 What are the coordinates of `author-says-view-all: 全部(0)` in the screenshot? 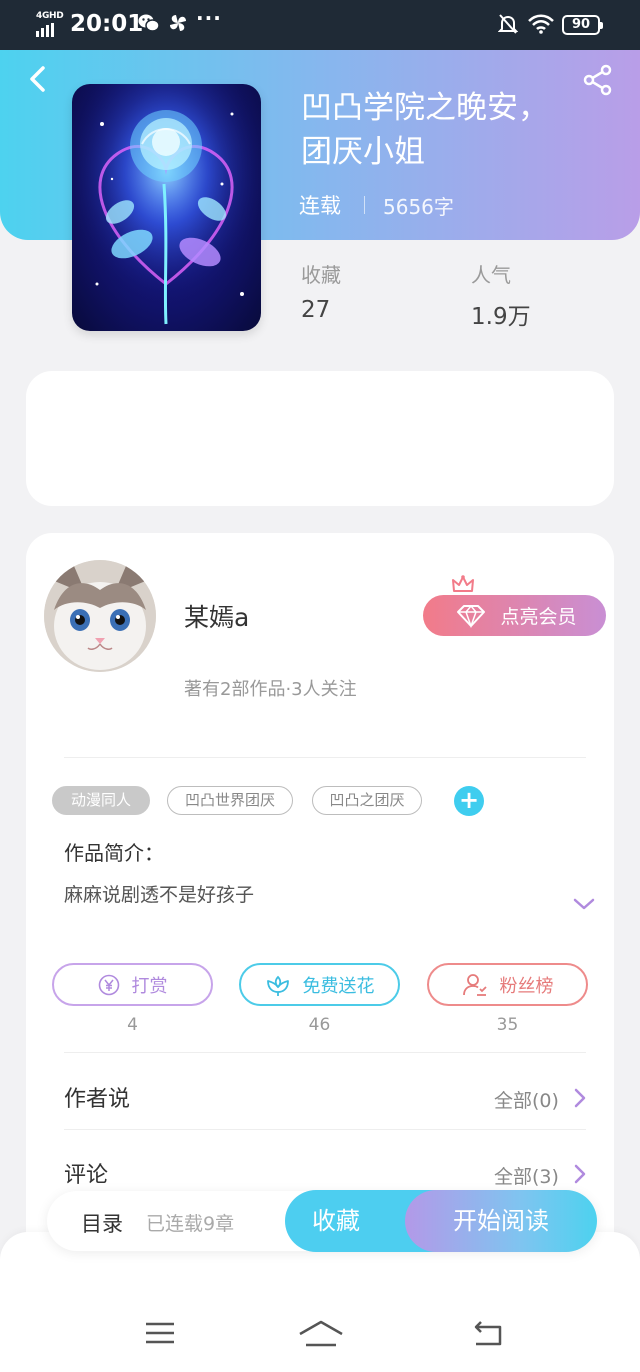 It's located at (526, 1099).